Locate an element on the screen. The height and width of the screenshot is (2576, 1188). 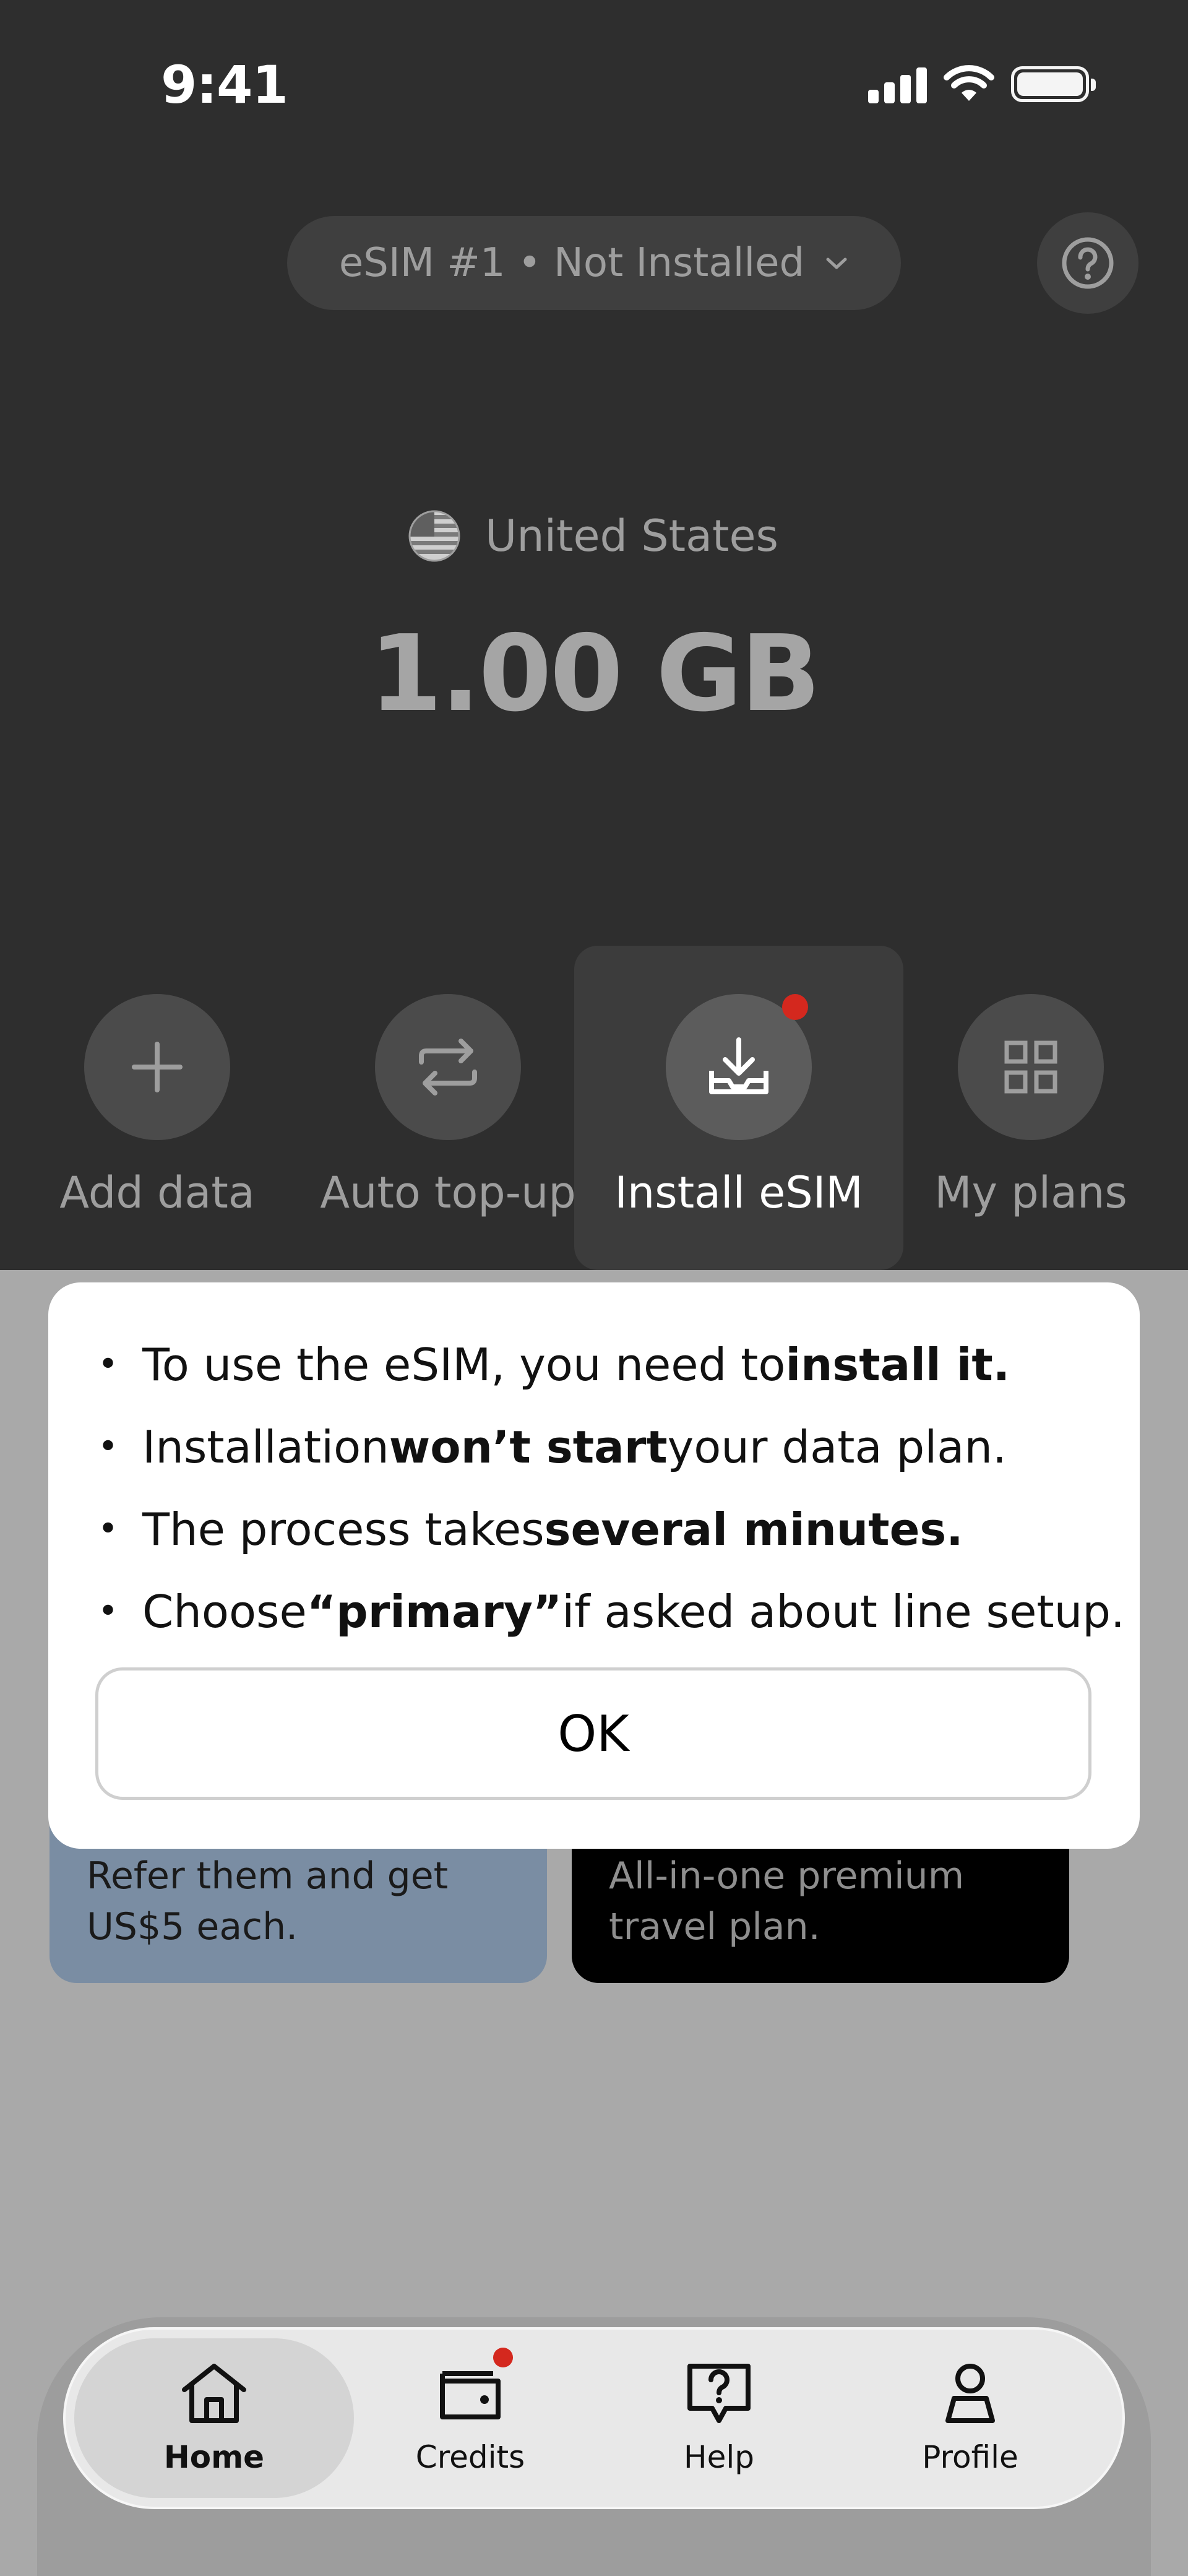
status-time: 9:41 is located at coordinates (224, 84).